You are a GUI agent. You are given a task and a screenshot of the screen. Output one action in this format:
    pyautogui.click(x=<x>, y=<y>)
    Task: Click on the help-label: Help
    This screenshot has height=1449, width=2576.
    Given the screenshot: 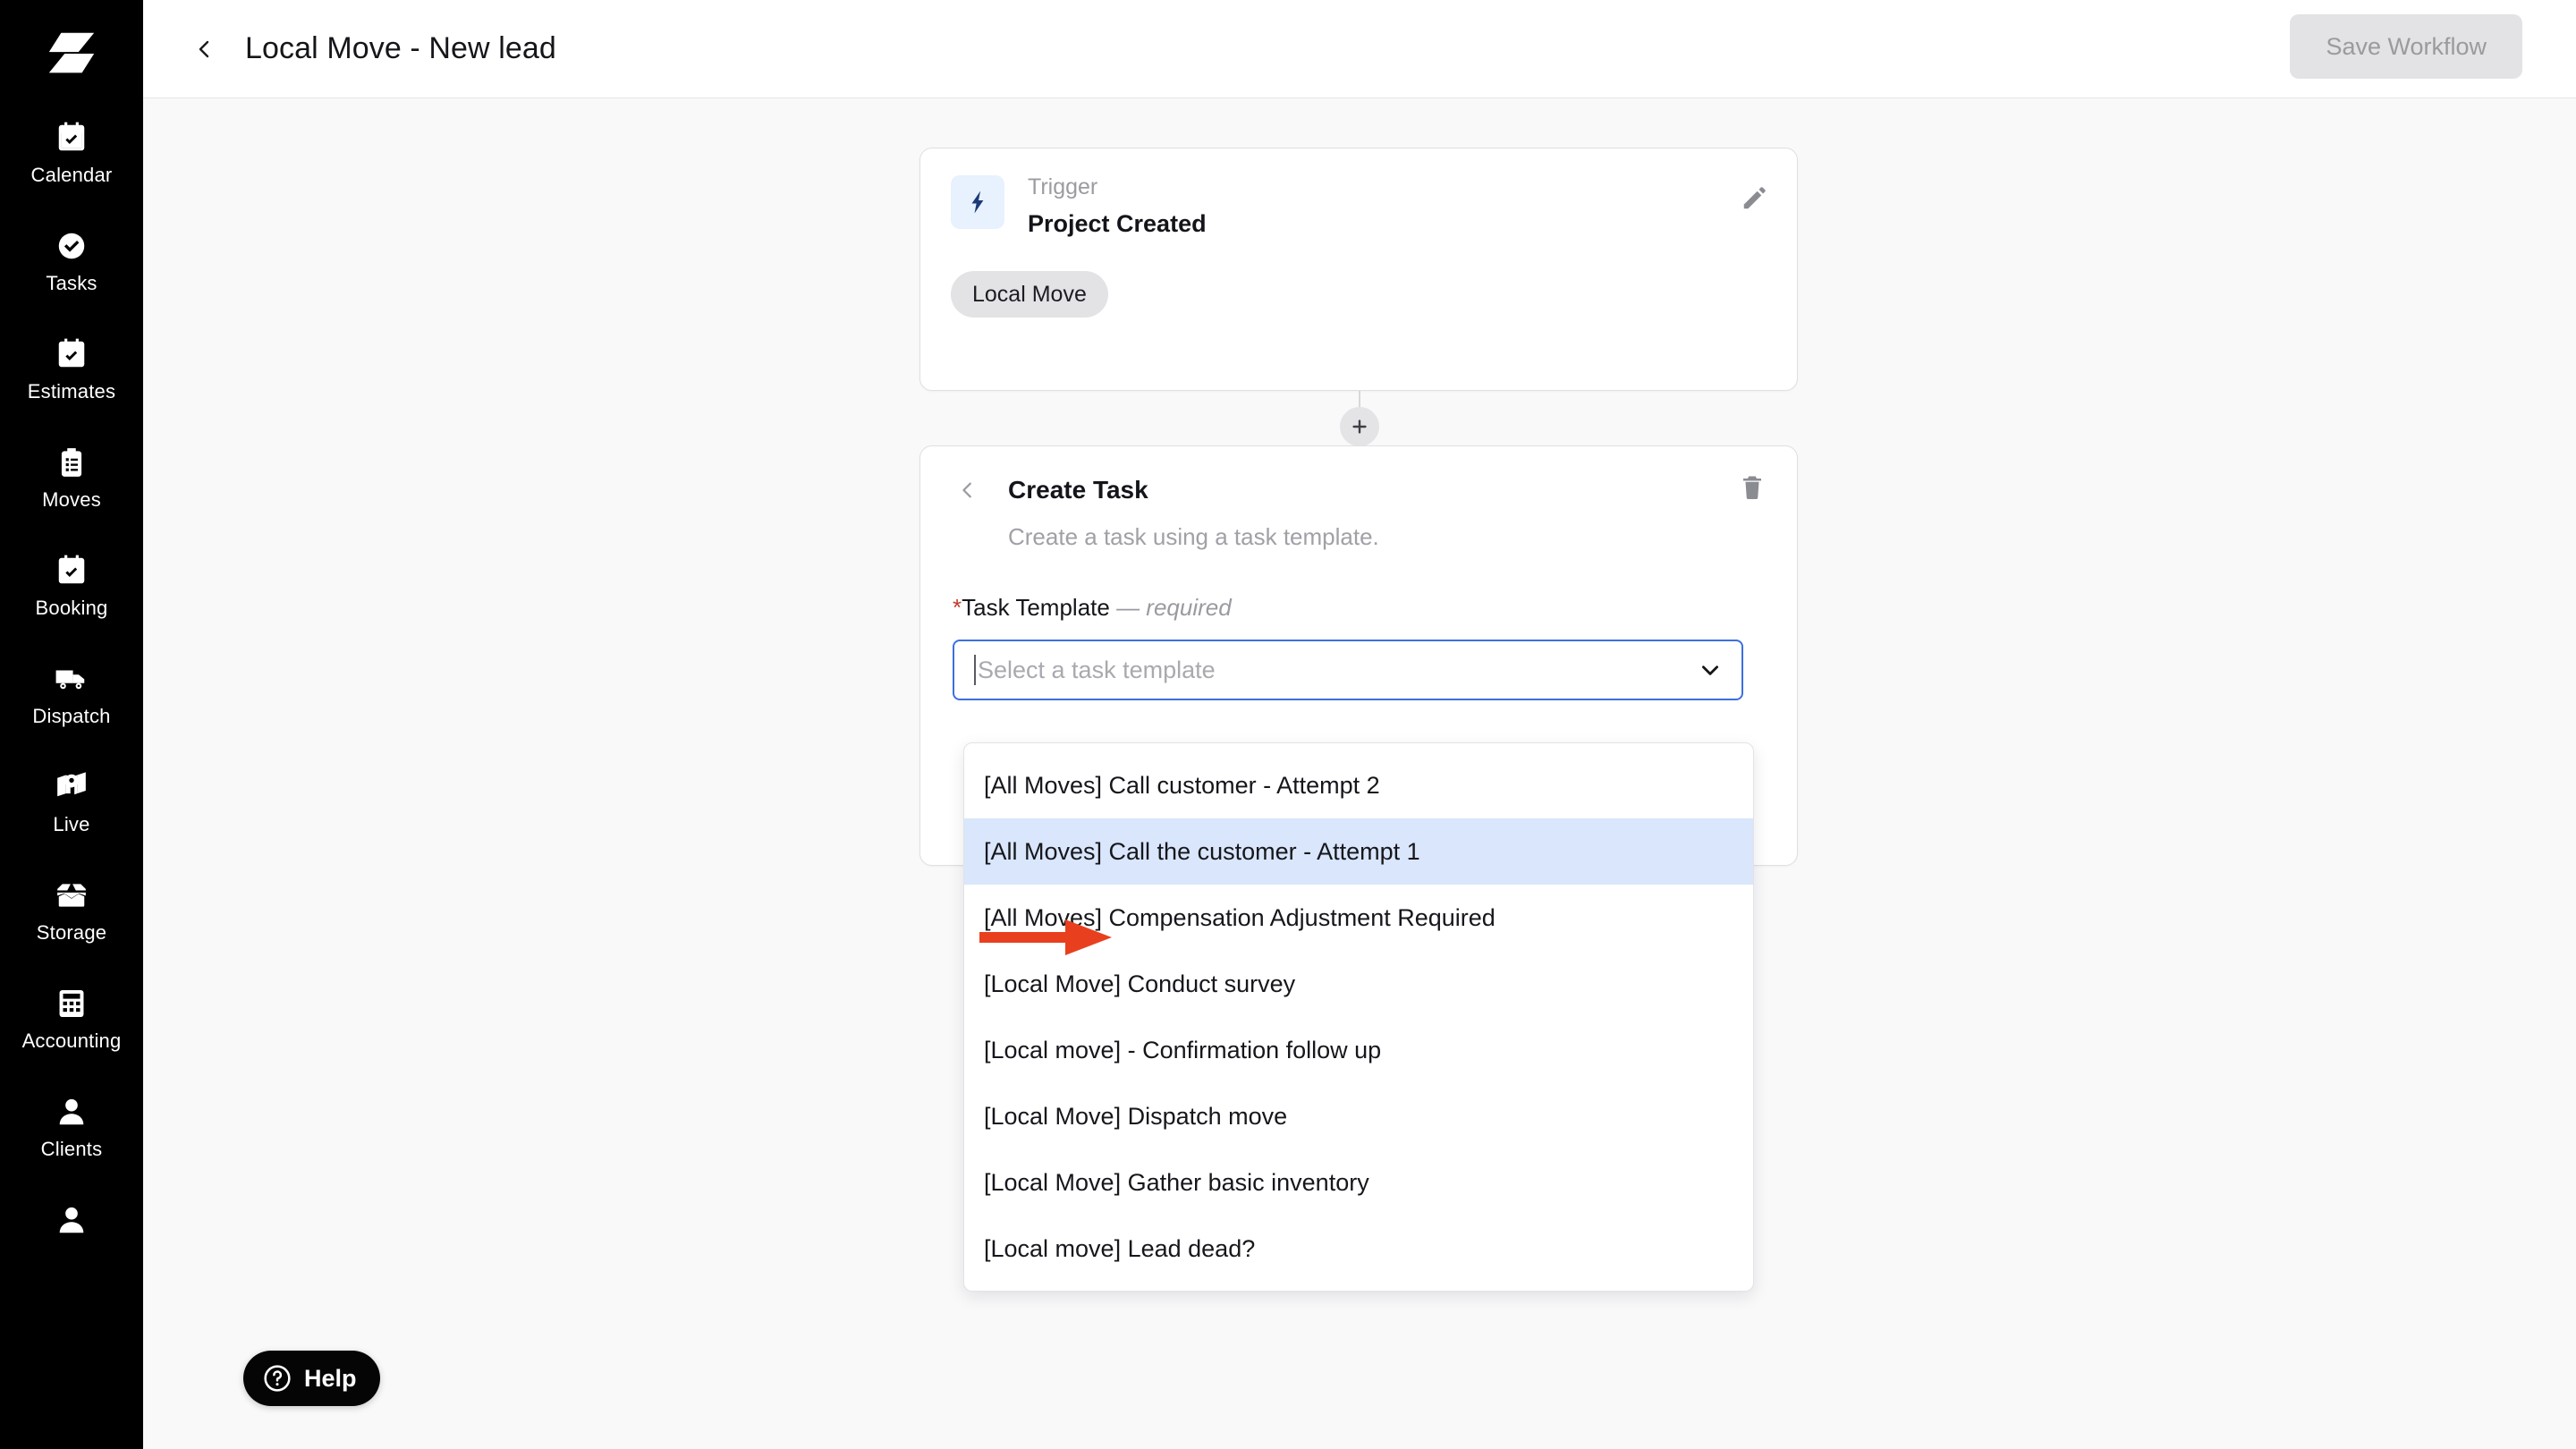 What is the action you would take?
    pyautogui.click(x=330, y=1378)
    